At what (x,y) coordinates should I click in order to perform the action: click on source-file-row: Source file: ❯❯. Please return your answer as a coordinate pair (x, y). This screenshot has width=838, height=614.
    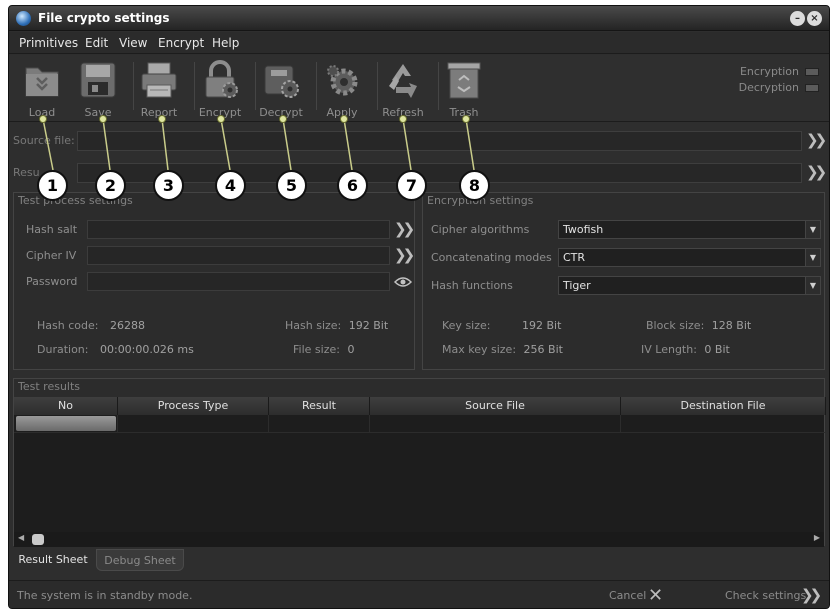
    Looking at the image, I should click on (420, 141).